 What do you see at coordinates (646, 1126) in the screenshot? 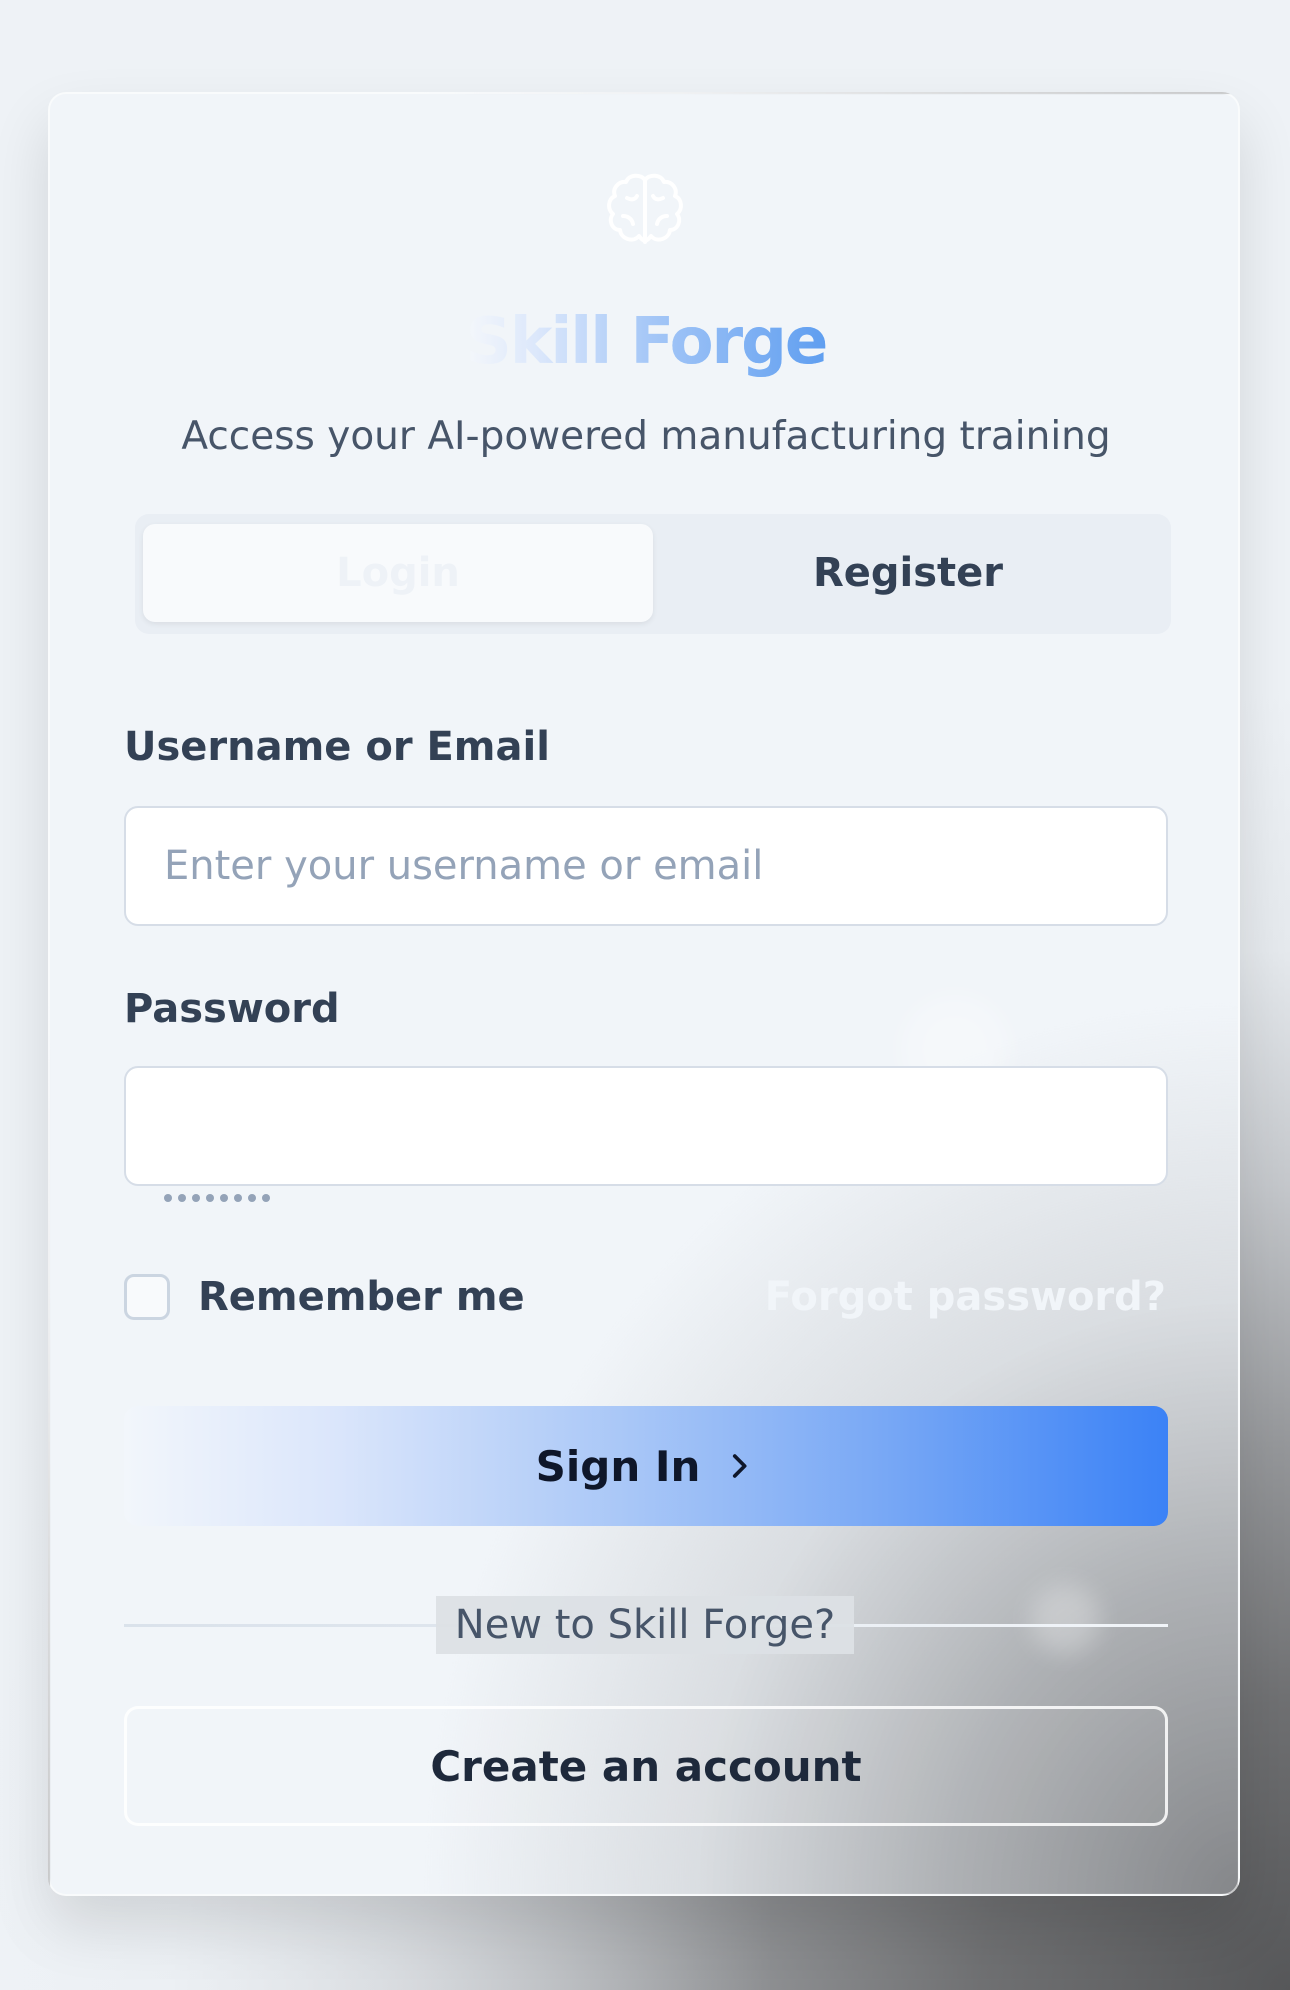
I see `password-input` at bounding box center [646, 1126].